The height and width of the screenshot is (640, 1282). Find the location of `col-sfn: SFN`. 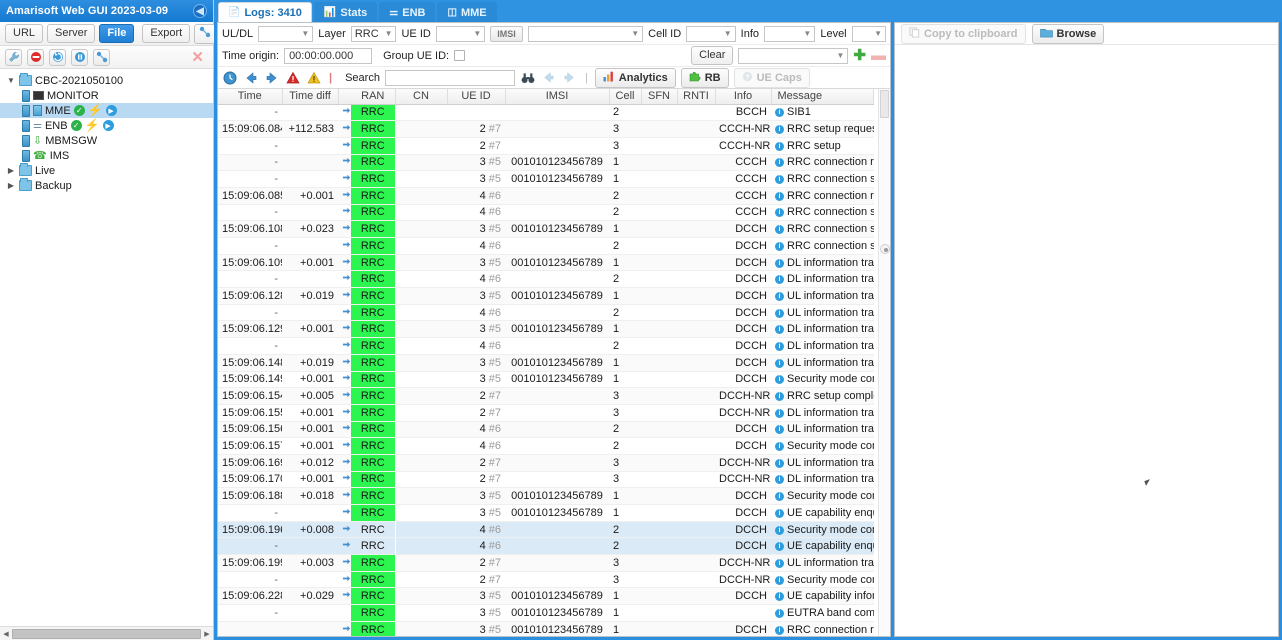

col-sfn: SFN is located at coordinates (659, 97).